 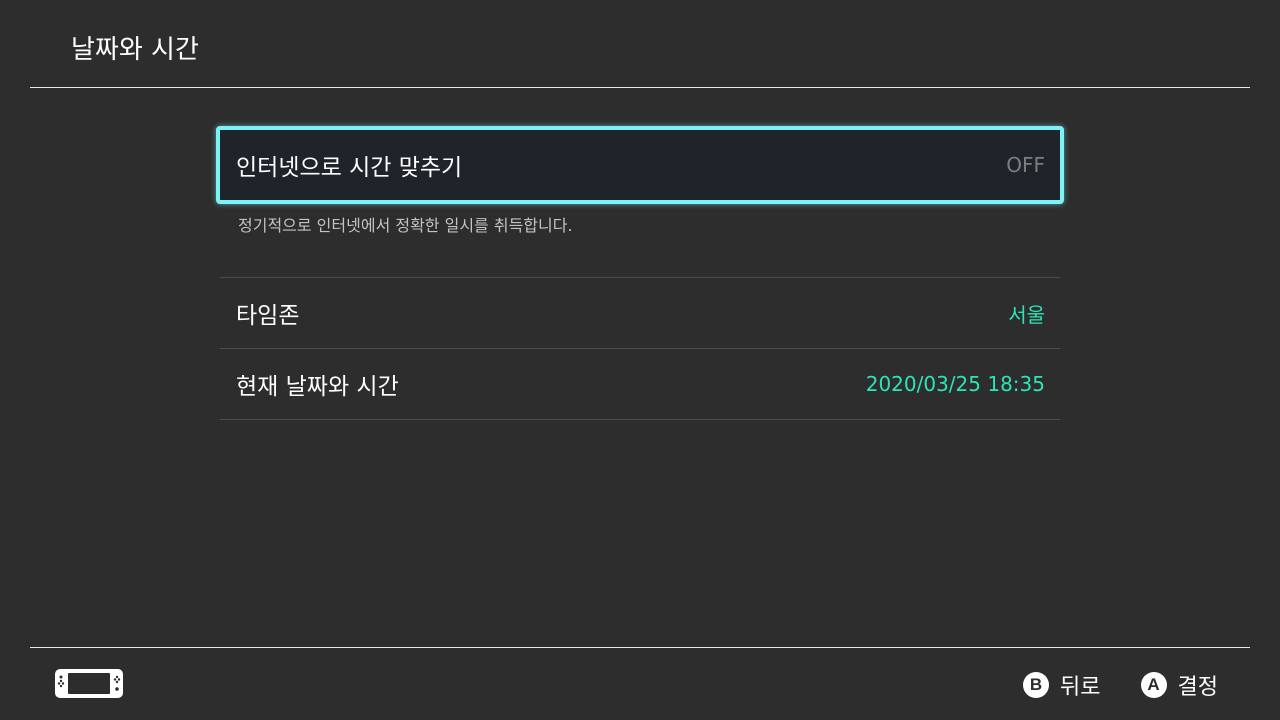 I want to click on internet-time-sync-label: 인터넷으로 시간 맞추기, so click(x=349, y=168).